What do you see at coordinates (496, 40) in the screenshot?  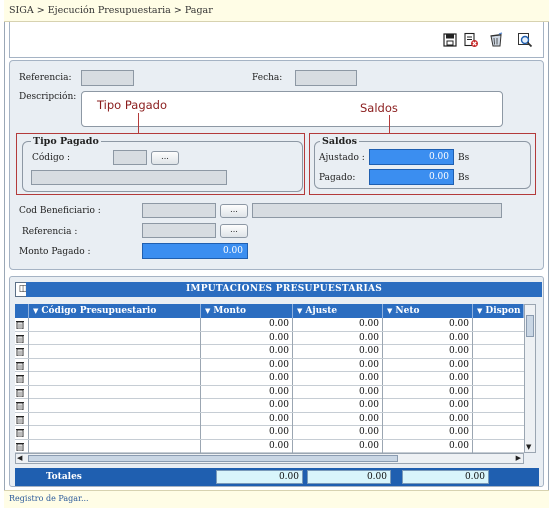 I see `trash-icon` at bounding box center [496, 40].